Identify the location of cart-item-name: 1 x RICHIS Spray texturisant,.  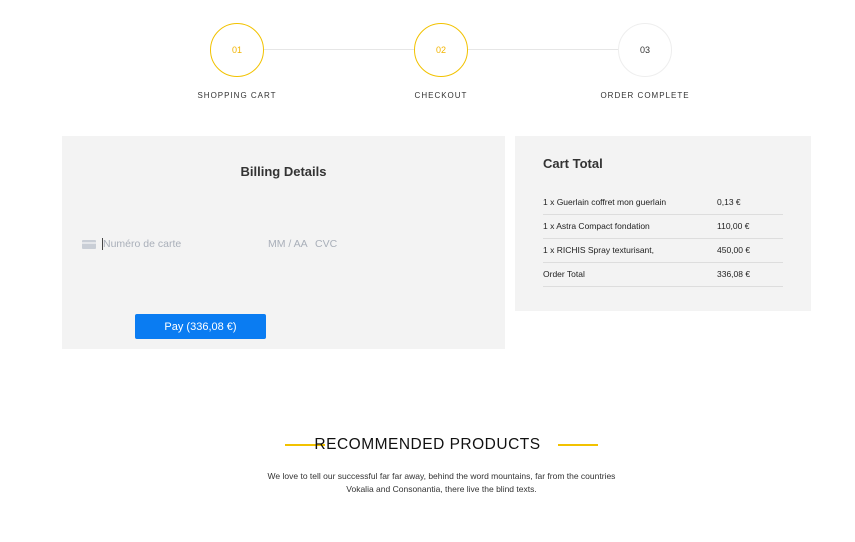
(599, 250).